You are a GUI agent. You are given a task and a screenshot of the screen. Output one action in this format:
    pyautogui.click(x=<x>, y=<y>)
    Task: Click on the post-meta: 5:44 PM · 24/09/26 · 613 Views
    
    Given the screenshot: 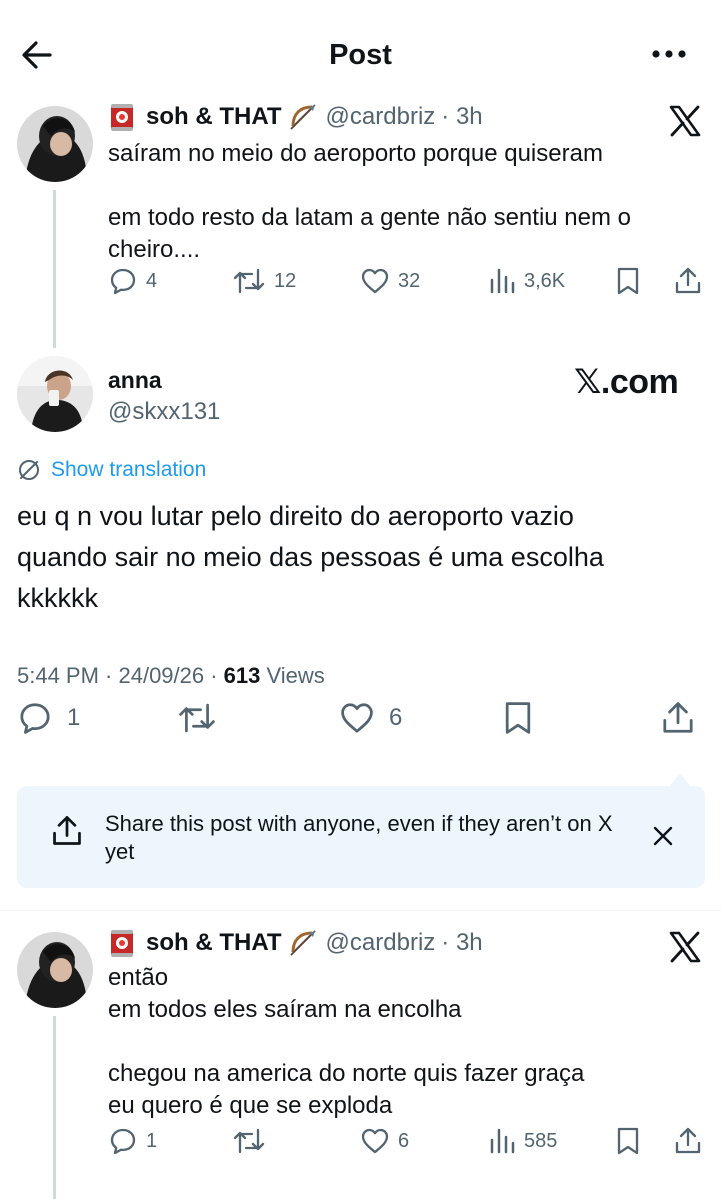 What is the action you would take?
    pyautogui.click(x=171, y=676)
    